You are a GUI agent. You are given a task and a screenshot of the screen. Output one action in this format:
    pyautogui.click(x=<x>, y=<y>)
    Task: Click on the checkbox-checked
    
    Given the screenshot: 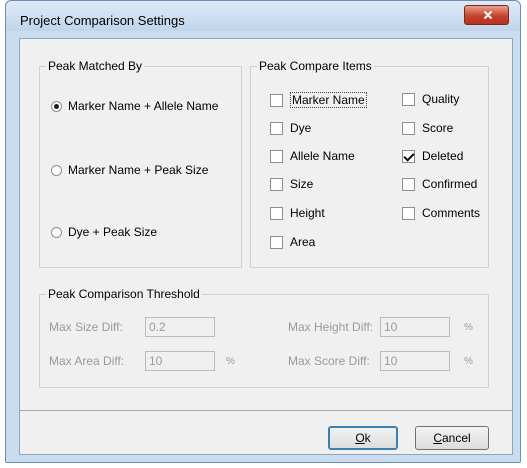 What is the action you would take?
    pyautogui.click(x=408, y=156)
    